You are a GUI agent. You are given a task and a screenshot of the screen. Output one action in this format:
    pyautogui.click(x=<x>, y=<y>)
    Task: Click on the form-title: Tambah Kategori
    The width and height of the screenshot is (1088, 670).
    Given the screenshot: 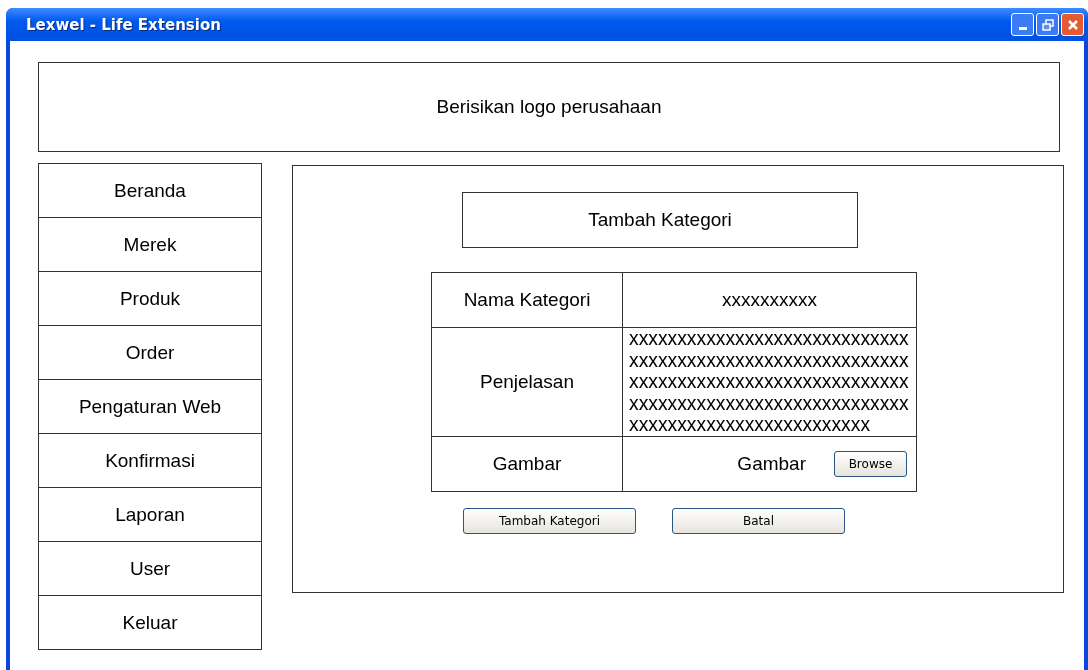 What is the action you would take?
    pyautogui.click(x=660, y=220)
    